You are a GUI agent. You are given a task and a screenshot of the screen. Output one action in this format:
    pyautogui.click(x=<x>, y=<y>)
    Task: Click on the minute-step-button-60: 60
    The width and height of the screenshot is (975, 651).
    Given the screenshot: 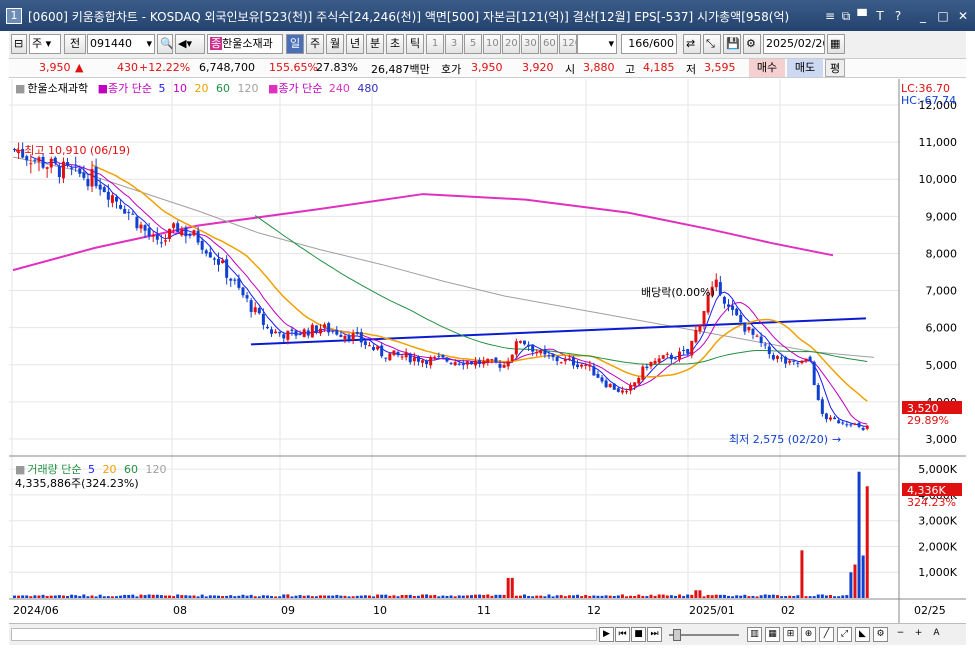 What is the action you would take?
    pyautogui.click(x=549, y=44)
    